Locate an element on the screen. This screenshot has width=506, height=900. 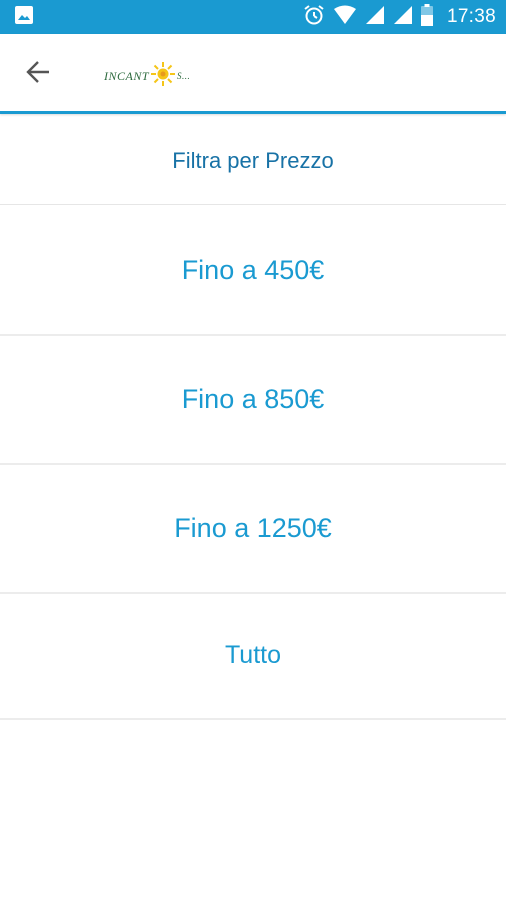
price-option-1250: Fino a 1250€ is located at coordinates (253, 529).